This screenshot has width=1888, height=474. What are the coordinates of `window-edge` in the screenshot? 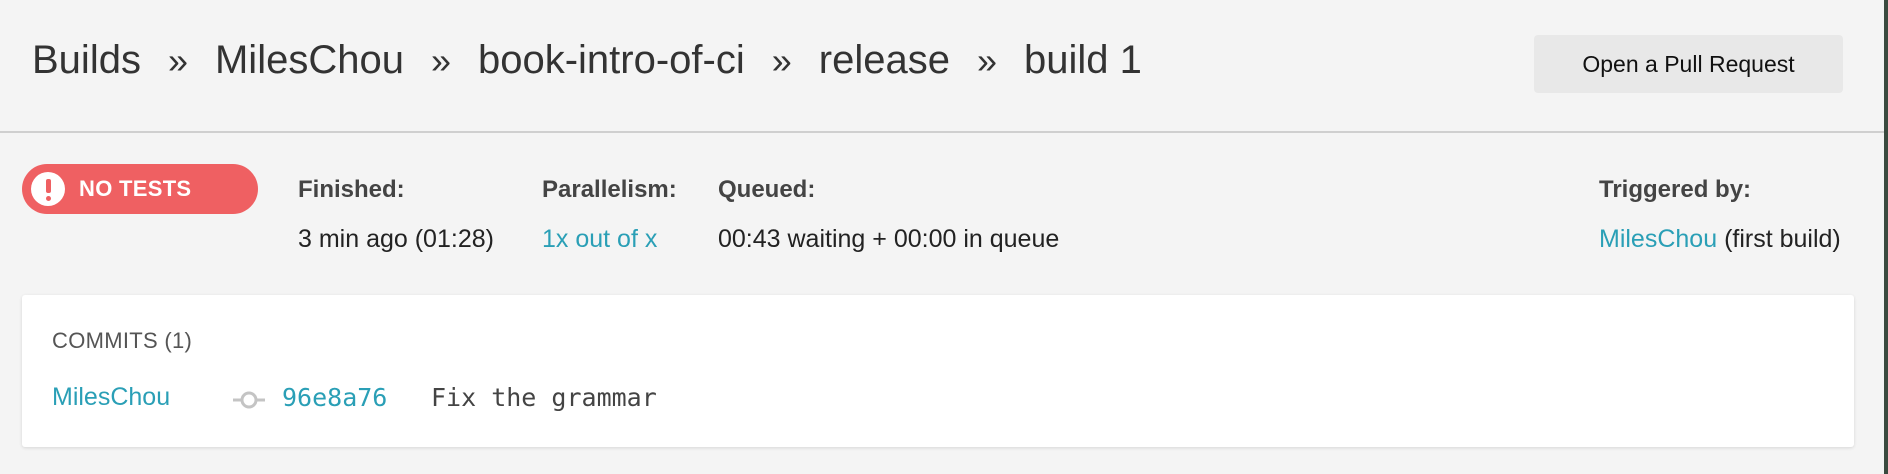 It's located at (1886, 237).